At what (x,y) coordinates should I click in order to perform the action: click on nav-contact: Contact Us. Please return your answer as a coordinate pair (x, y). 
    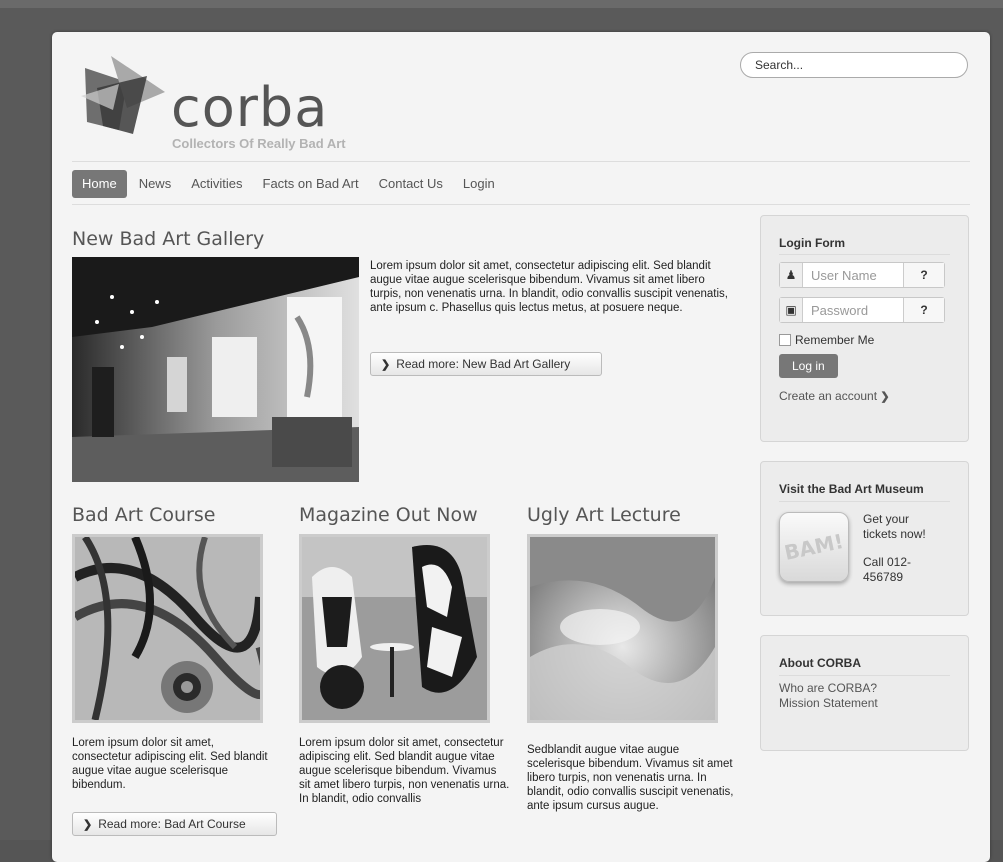
    Looking at the image, I should click on (411, 184).